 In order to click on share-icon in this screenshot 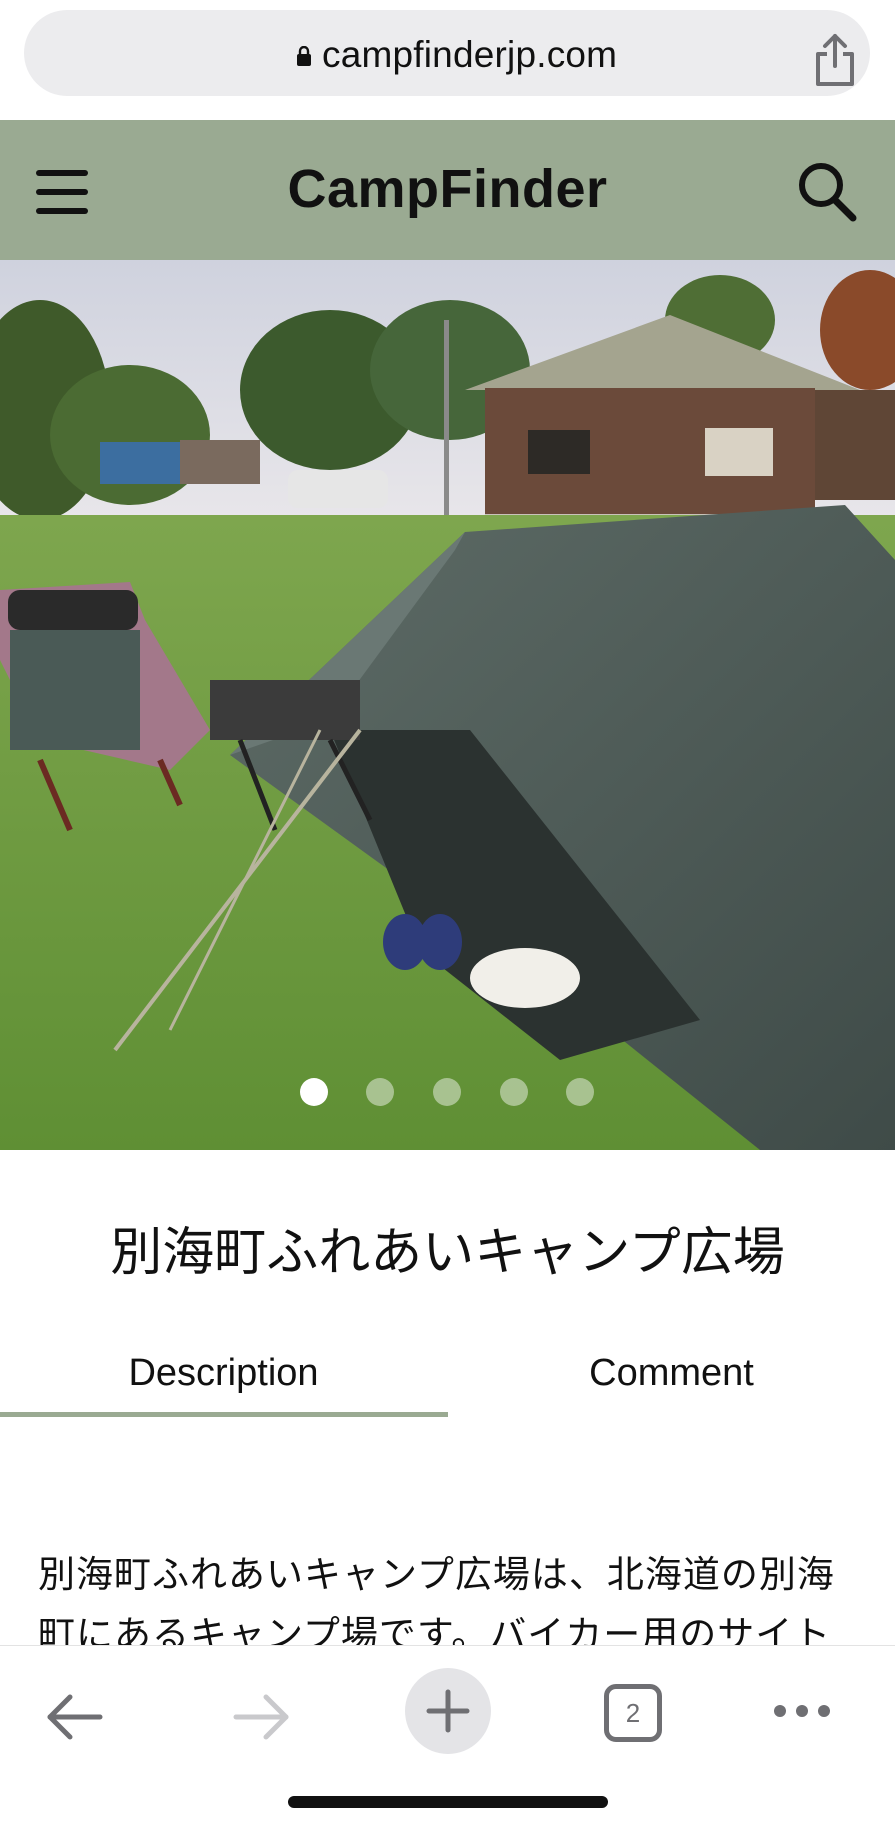, I will do `click(835, 60)`.